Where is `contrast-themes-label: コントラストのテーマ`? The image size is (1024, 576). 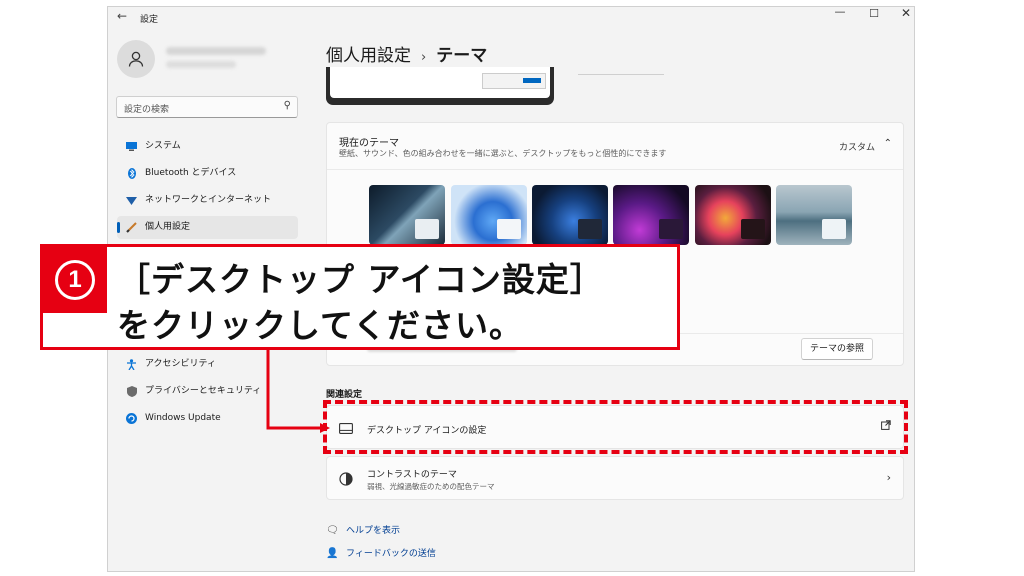 contrast-themes-label: コントラストのテーマ is located at coordinates (412, 475).